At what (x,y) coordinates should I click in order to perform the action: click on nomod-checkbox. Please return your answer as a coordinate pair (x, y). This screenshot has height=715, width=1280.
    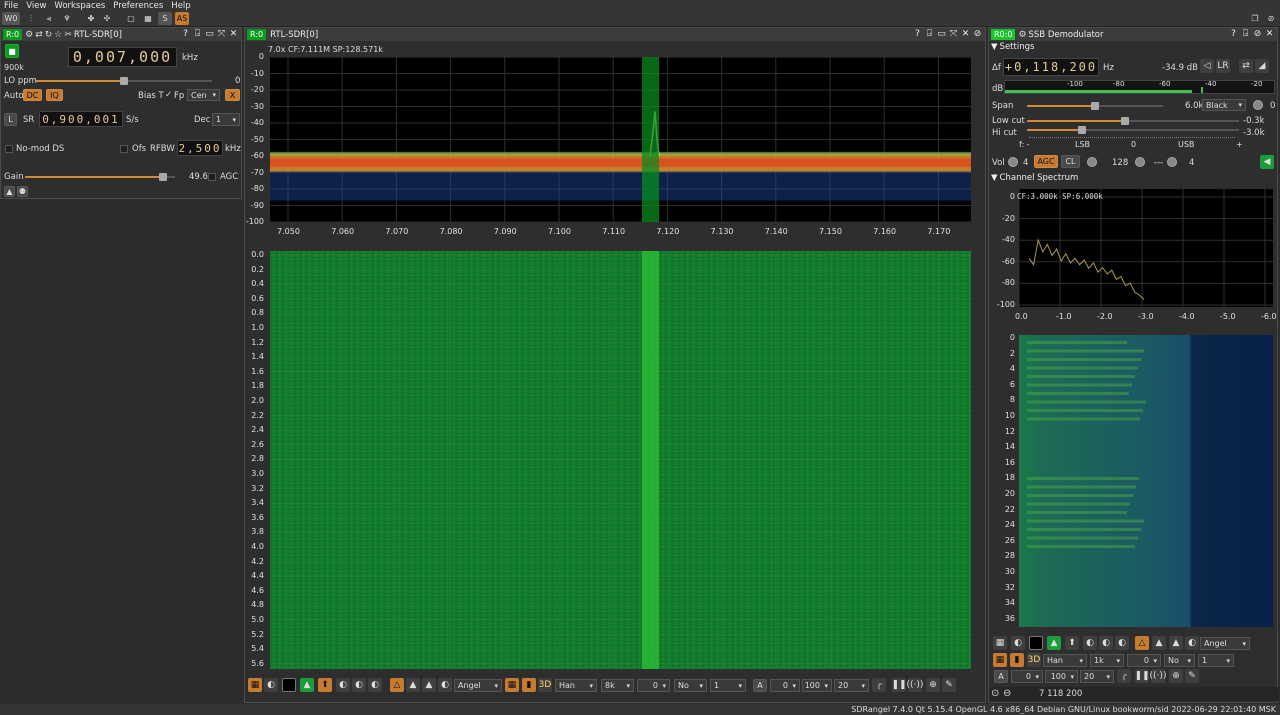
    Looking at the image, I should click on (9, 149).